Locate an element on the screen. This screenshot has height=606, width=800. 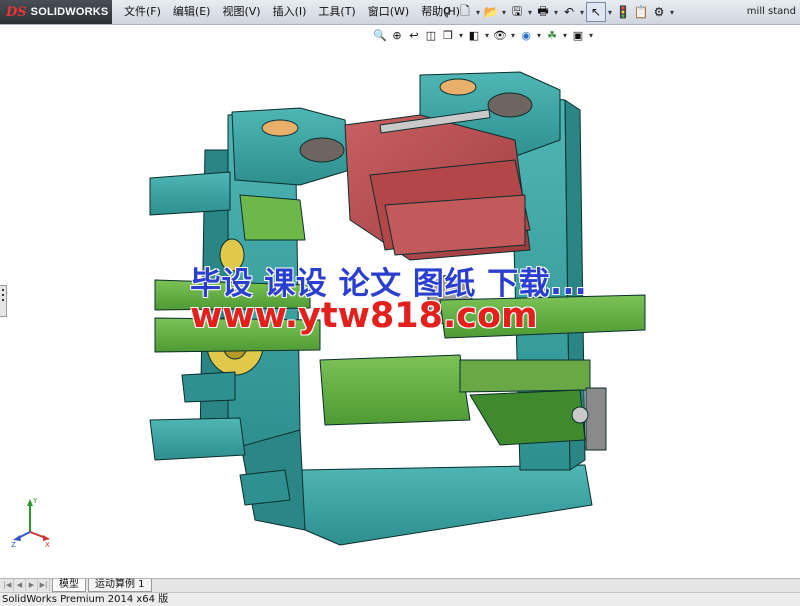
bottom-tab-bar: |◀ ◀ ▶ ▶| 模型 运动算例 1 is located at coordinates (400, 585).